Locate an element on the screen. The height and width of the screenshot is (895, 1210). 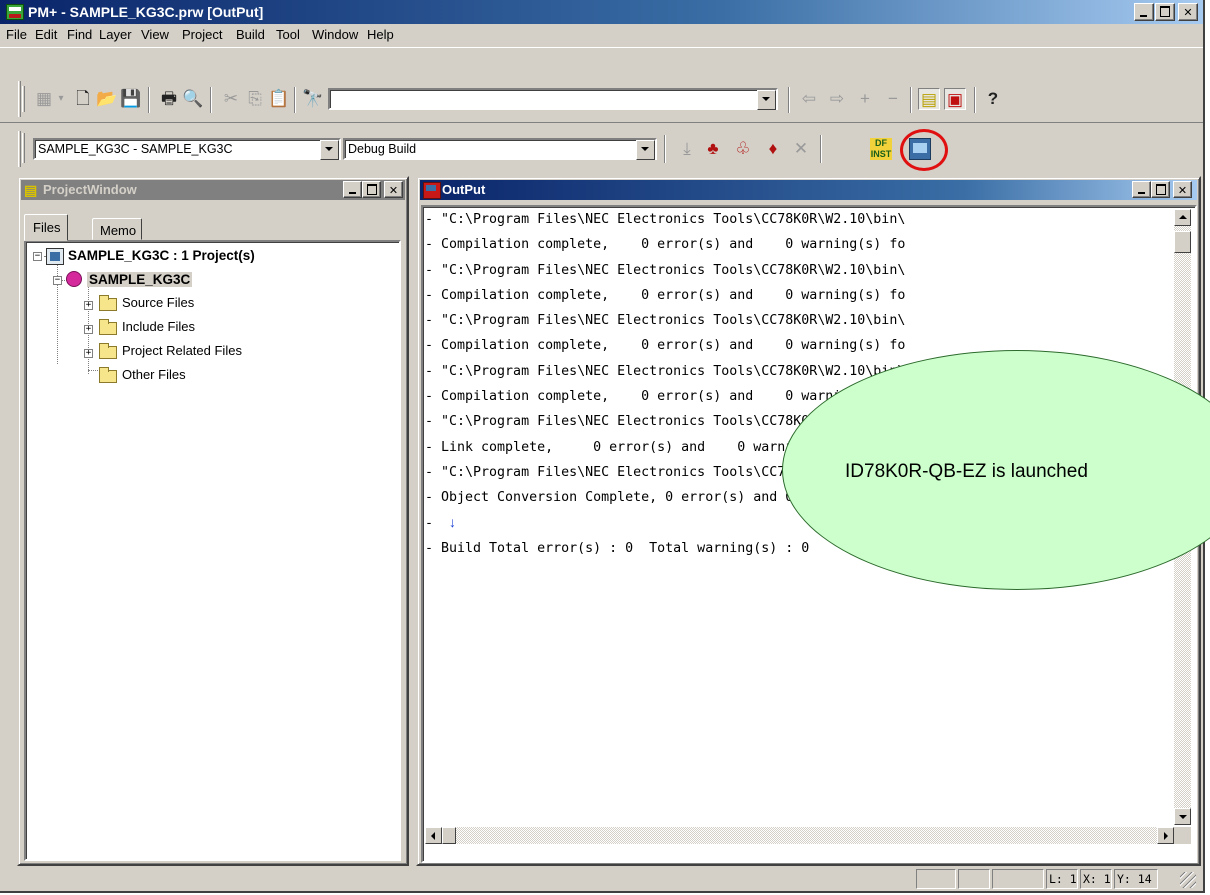
horizontal-scrollbar is located at coordinates (799, 835).